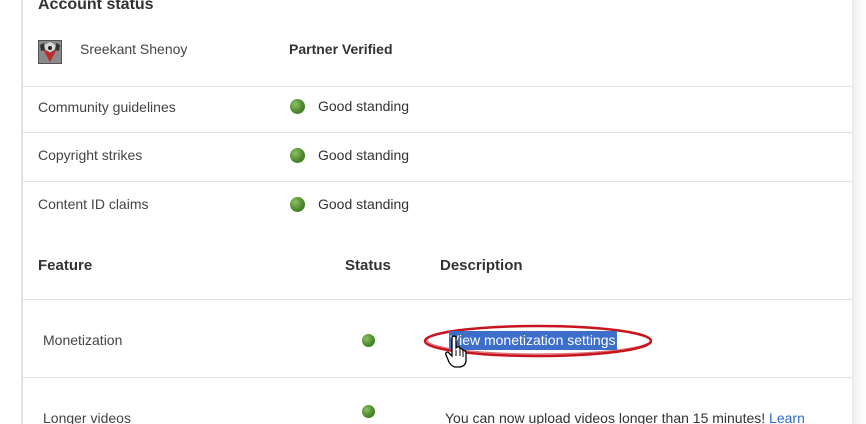 The image size is (866, 424). I want to click on content-id-claims-status: Good standing, so click(349, 204).